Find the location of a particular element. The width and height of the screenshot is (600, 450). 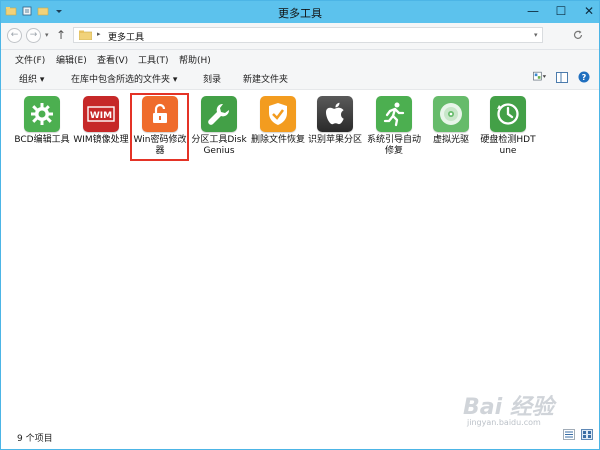

wrench-icon is located at coordinates (219, 114).